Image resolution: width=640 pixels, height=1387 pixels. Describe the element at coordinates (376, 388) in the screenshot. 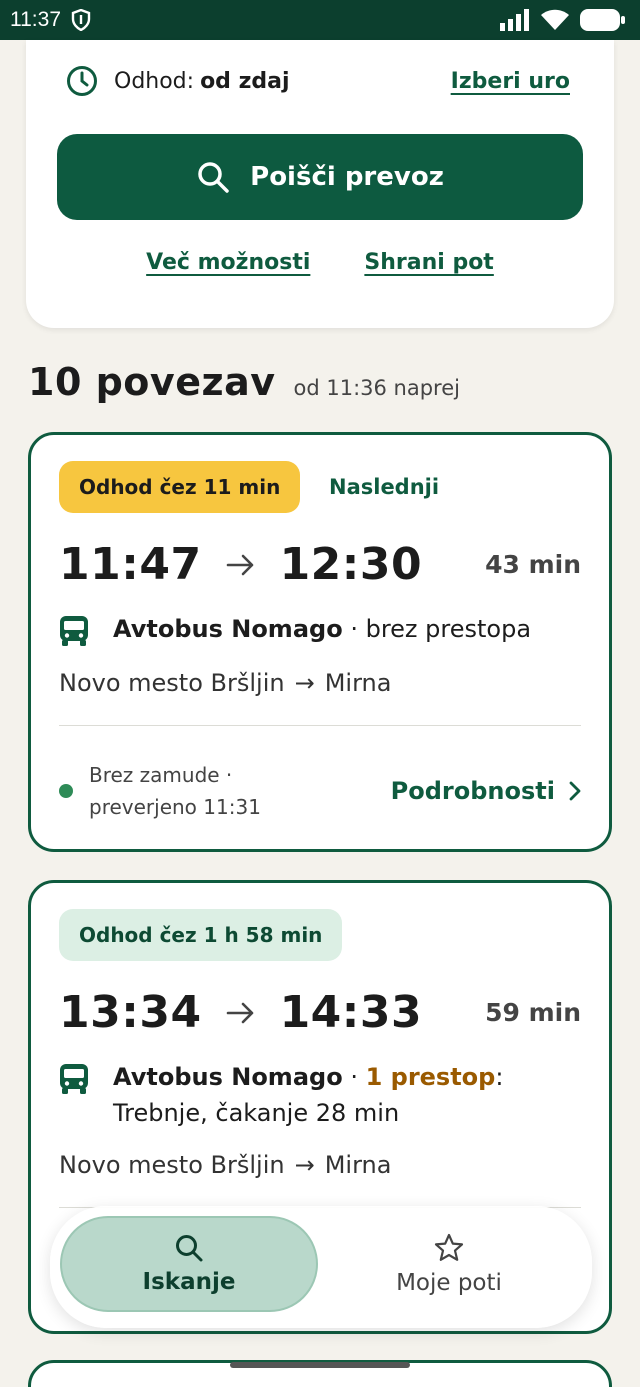

I see `results-subtitle: od 11:36 naprej` at that location.